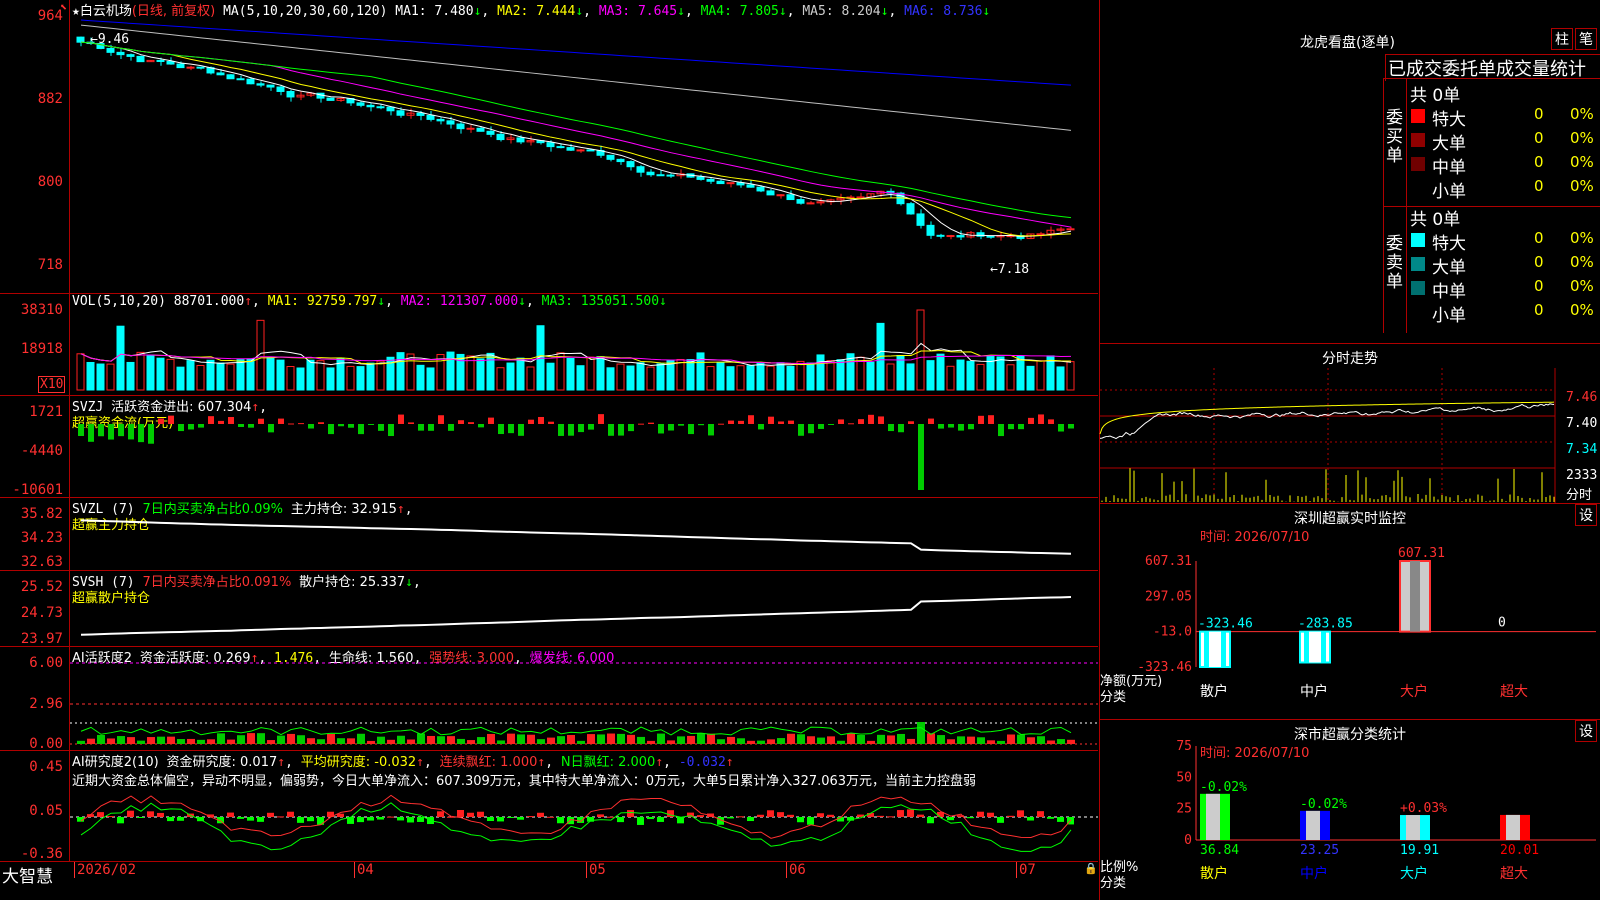  I want to click on ai-activity-chart, so click(584, 699).